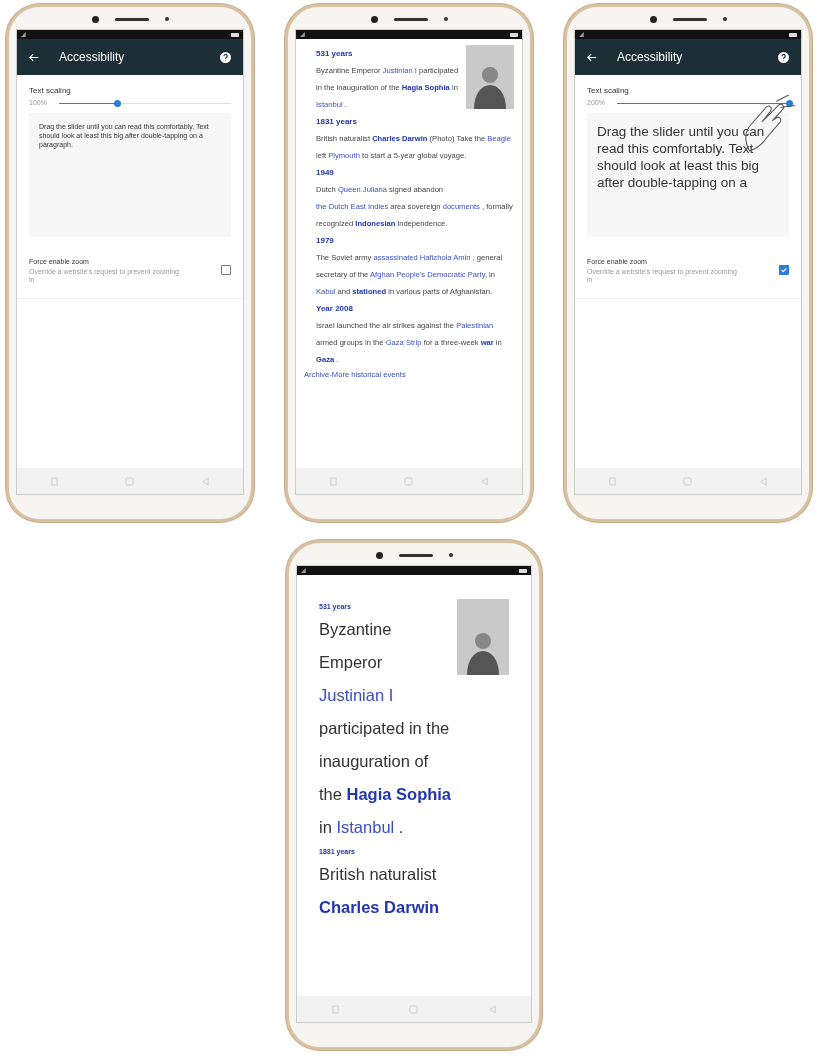 The image size is (818, 1059). What do you see at coordinates (490, 77) in the screenshot?
I see `photo-placeholder` at bounding box center [490, 77].